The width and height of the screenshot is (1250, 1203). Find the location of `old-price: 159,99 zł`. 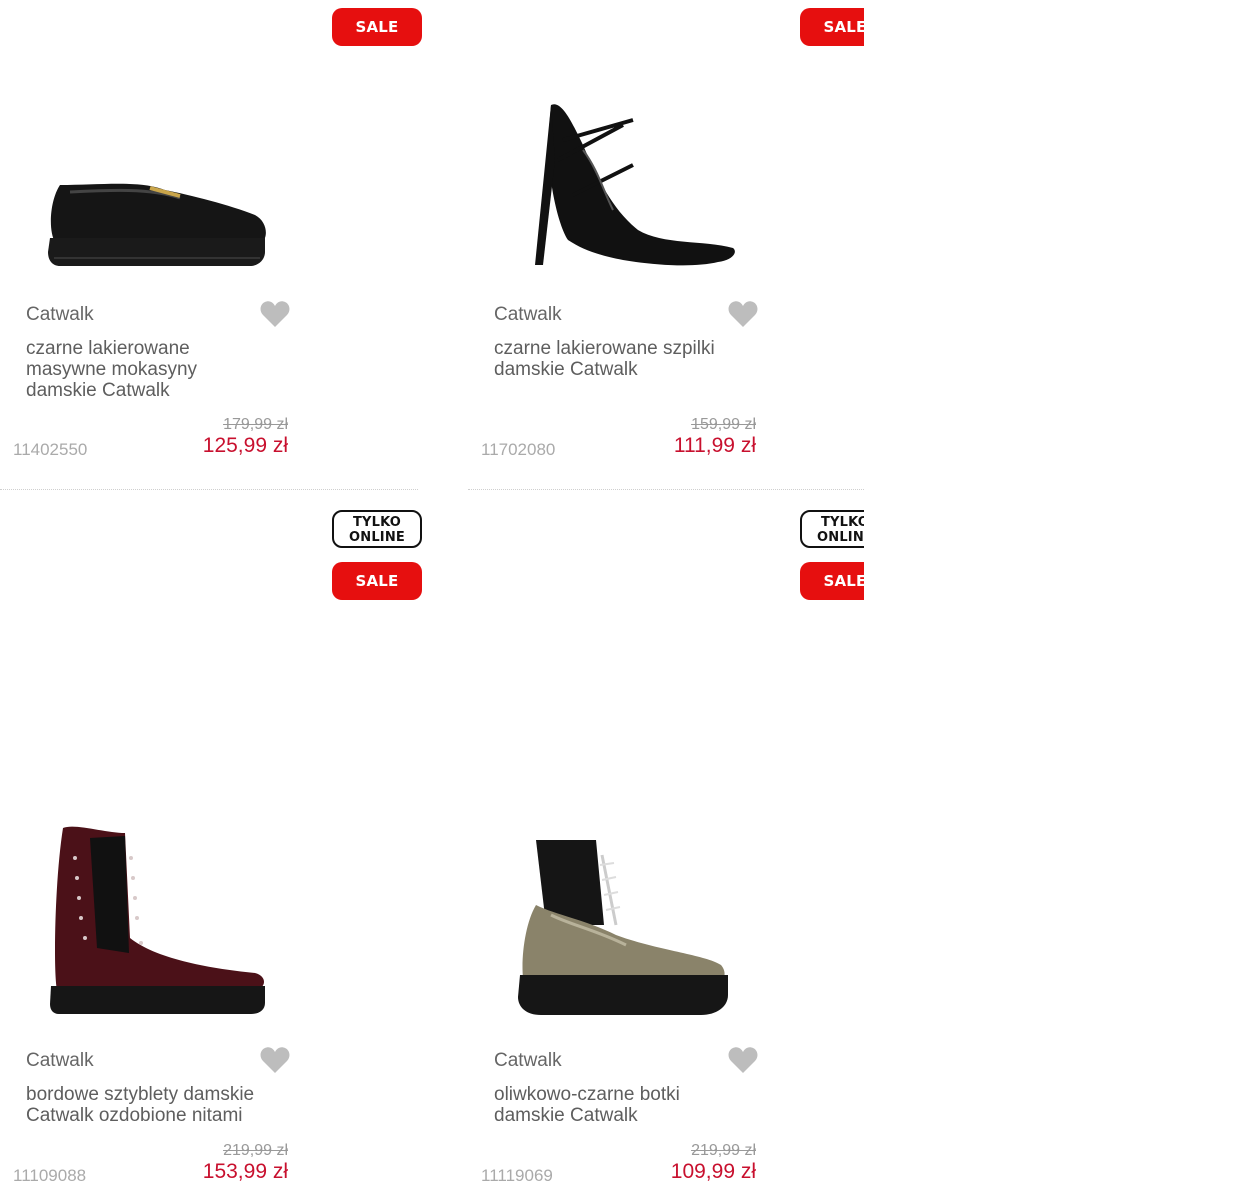

old-price: 159,99 zł is located at coordinates (723, 424).